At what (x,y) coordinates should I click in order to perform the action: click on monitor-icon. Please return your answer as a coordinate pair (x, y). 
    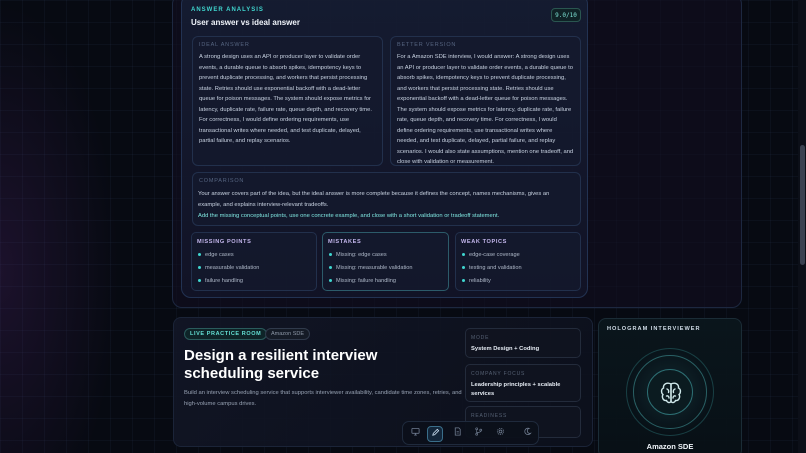
    Looking at the image, I should click on (415, 434).